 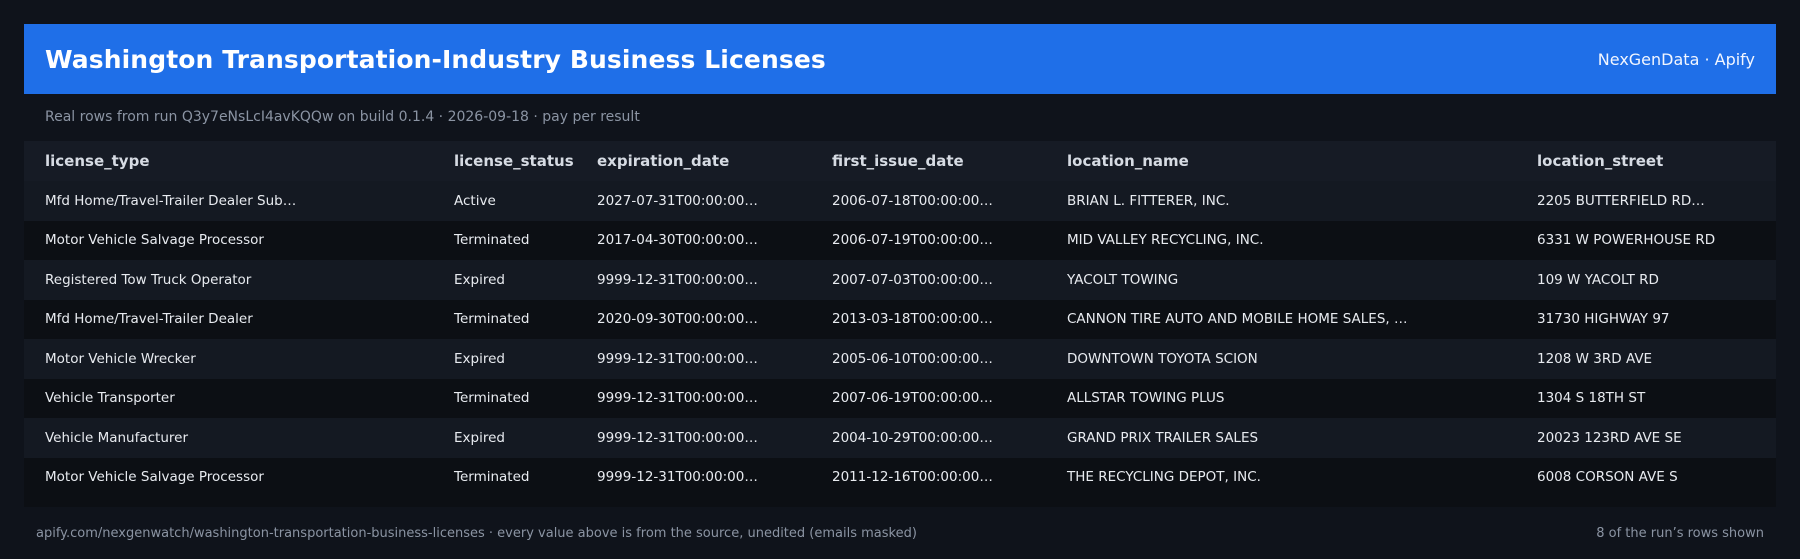 I want to click on column-header: expiration_date, so click(x=663, y=161).